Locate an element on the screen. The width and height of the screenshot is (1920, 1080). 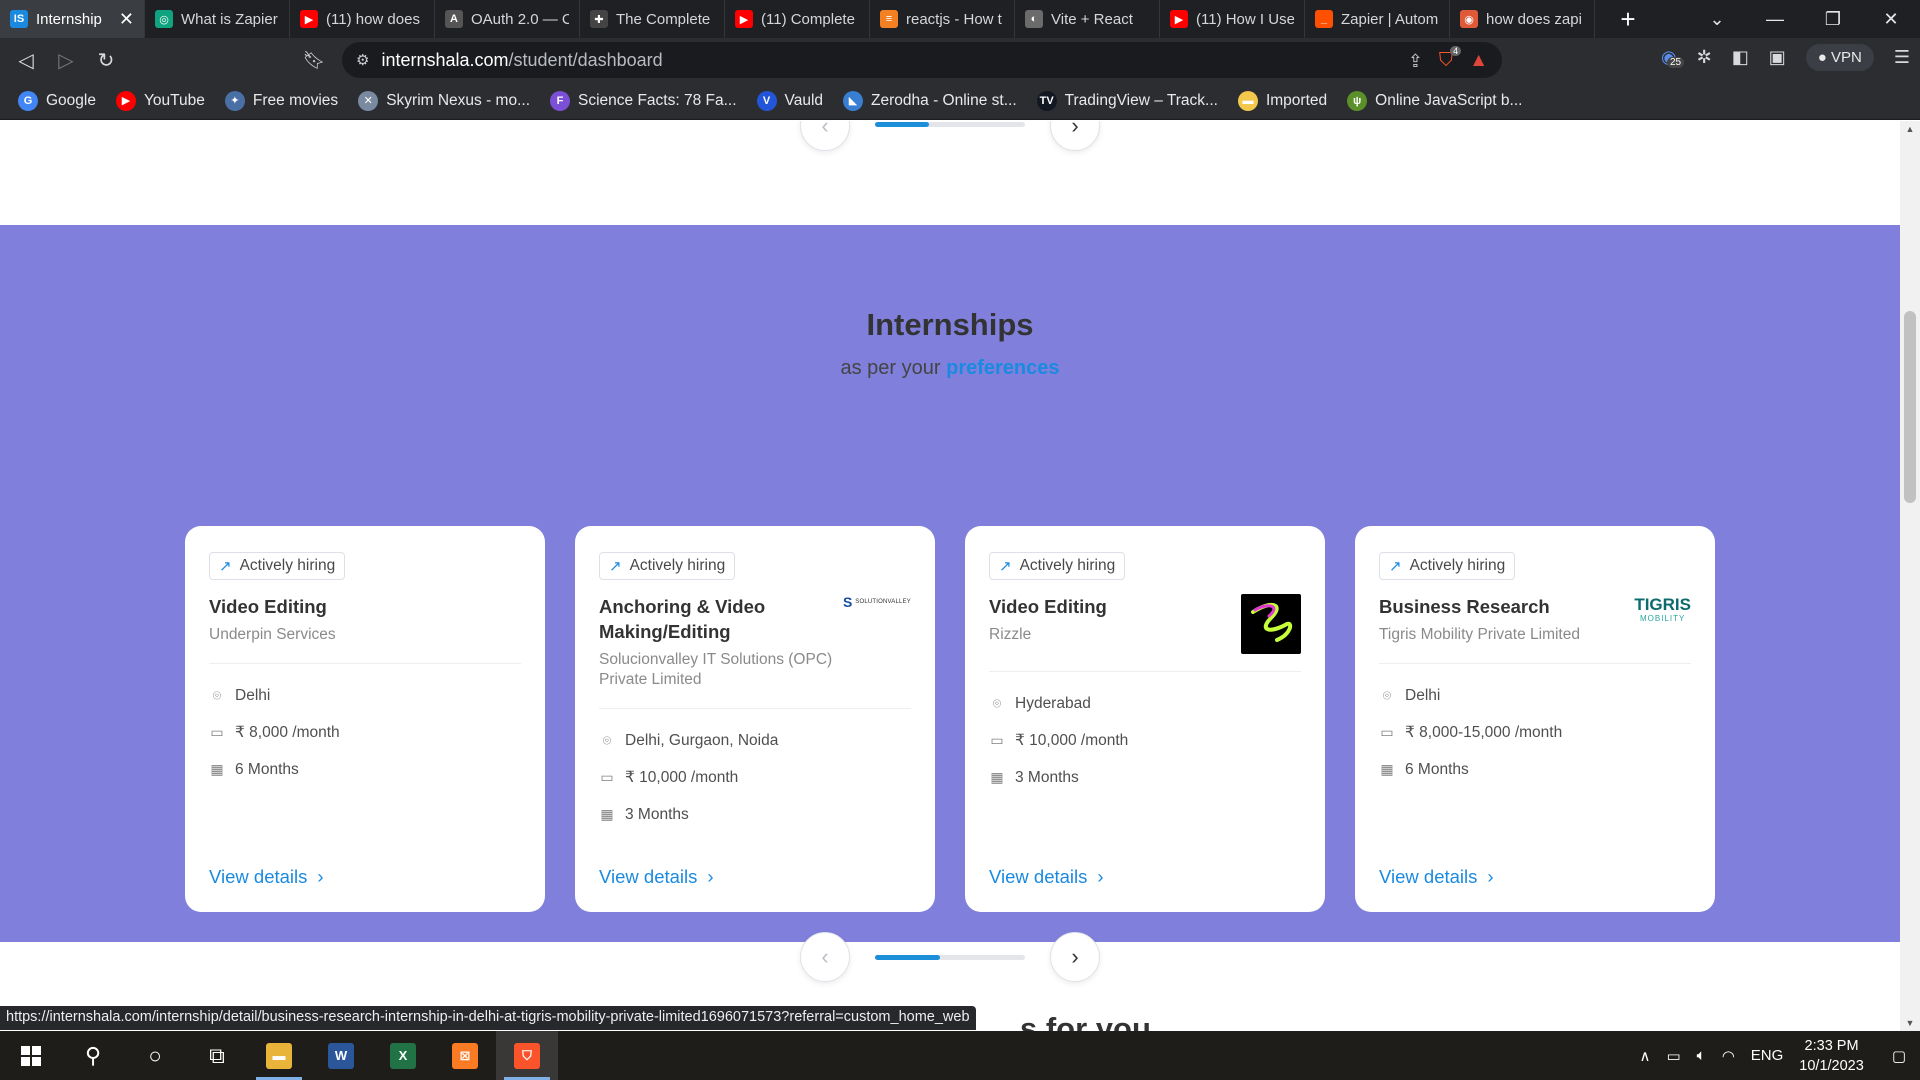
toolbar-right: ◉25 ✲ ◧ ▣ ● VPN ☰ is located at coordinates (1785, 57).